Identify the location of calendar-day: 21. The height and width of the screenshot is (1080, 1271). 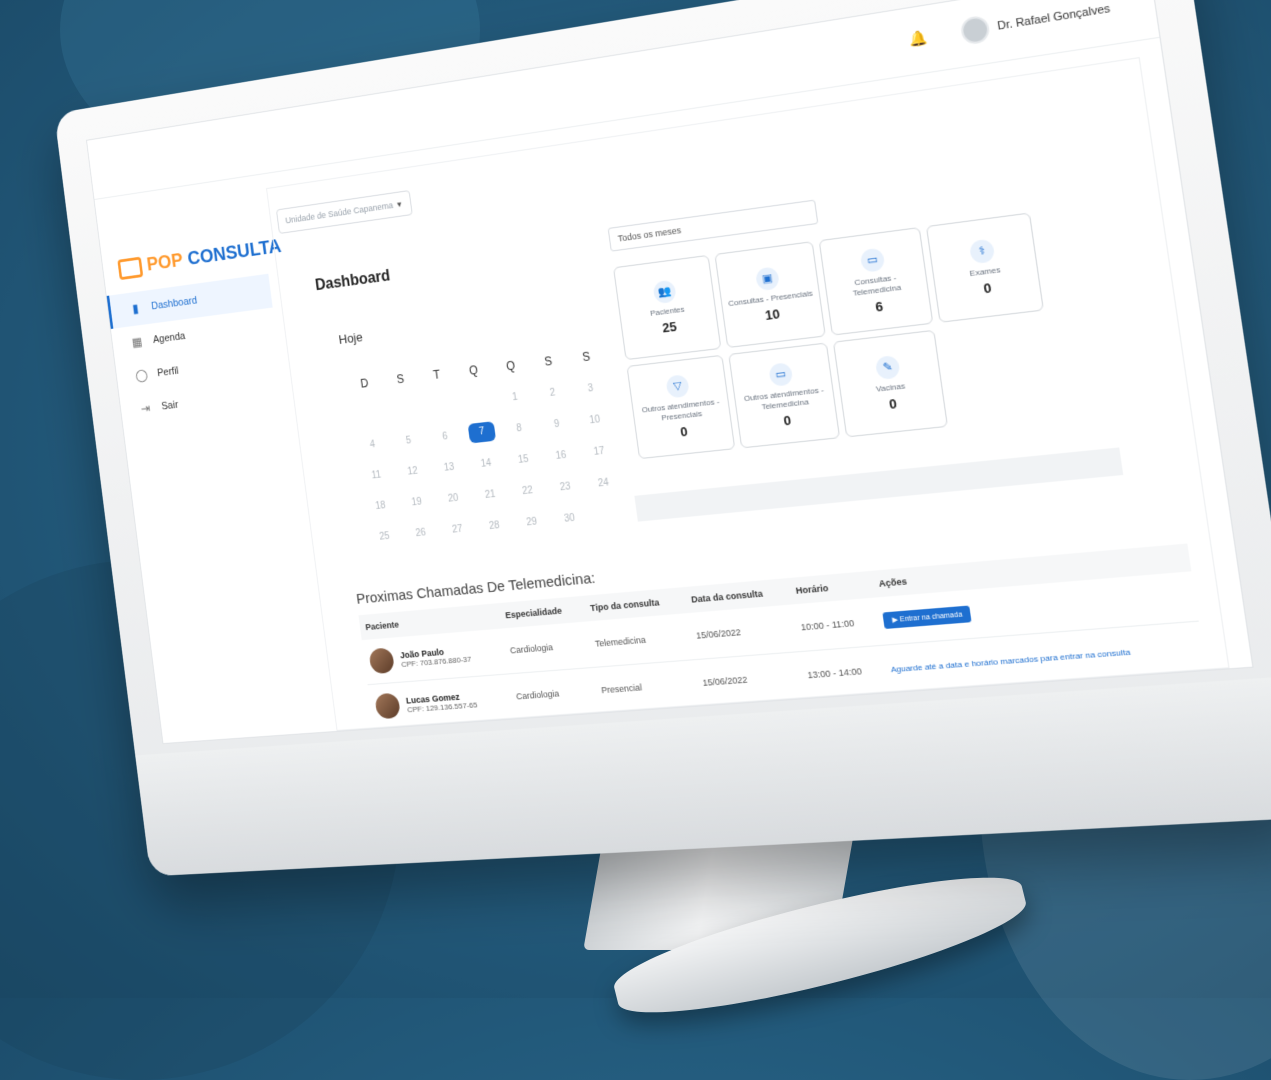
(490, 494).